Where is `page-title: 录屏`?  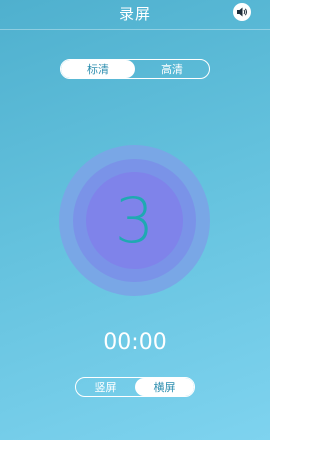
page-title: 录屏 is located at coordinates (134, 14).